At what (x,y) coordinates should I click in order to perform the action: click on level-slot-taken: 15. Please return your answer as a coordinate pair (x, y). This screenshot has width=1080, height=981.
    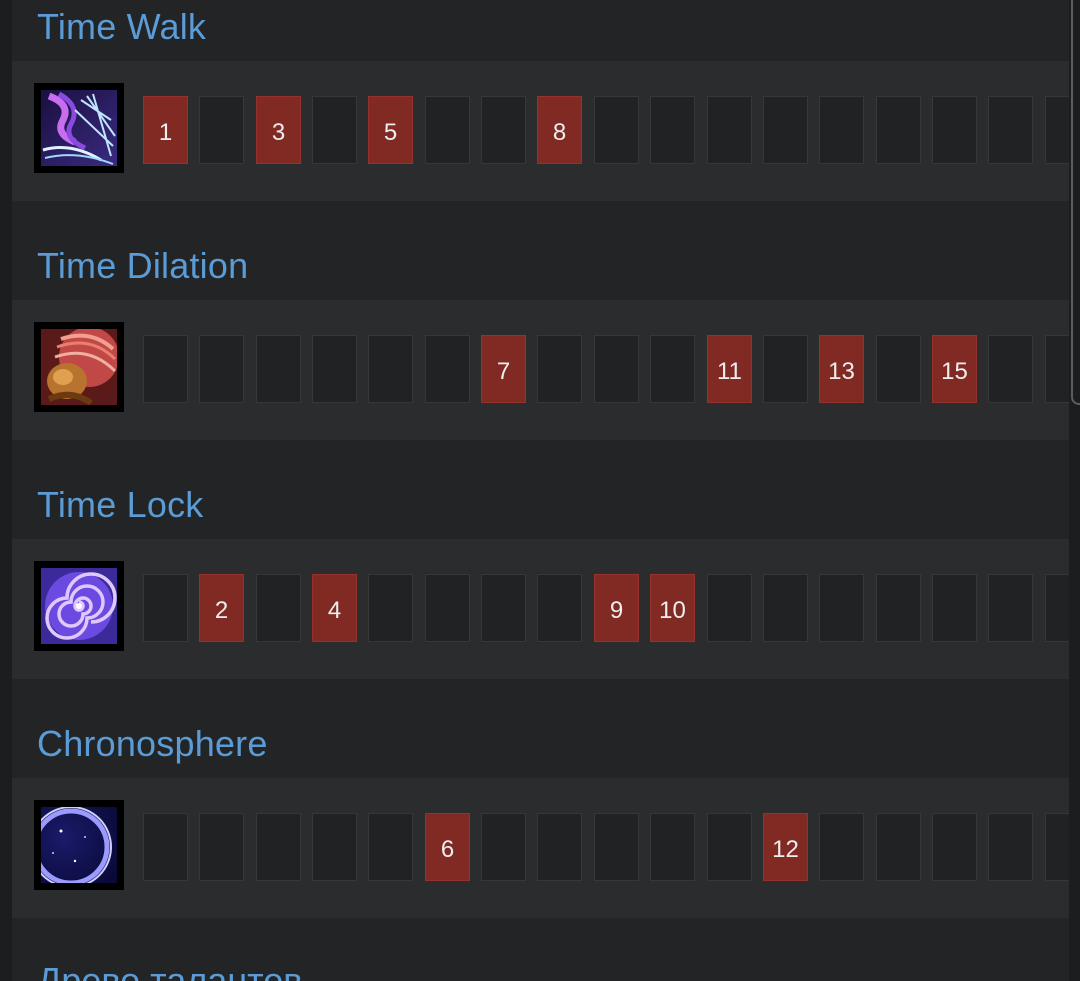
    Looking at the image, I should click on (954, 369).